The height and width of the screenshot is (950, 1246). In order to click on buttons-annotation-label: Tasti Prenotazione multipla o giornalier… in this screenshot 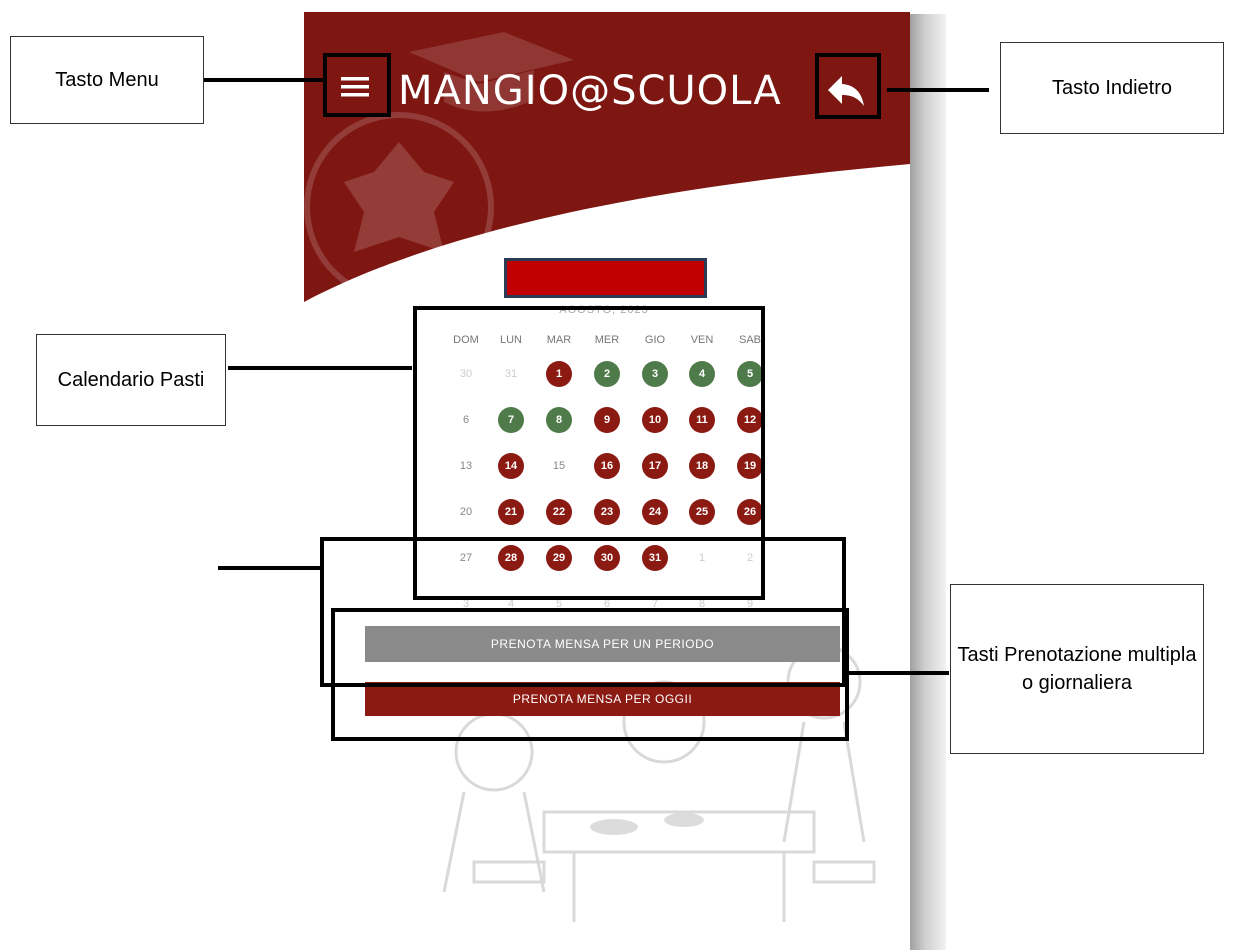, I will do `click(1077, 669)`.